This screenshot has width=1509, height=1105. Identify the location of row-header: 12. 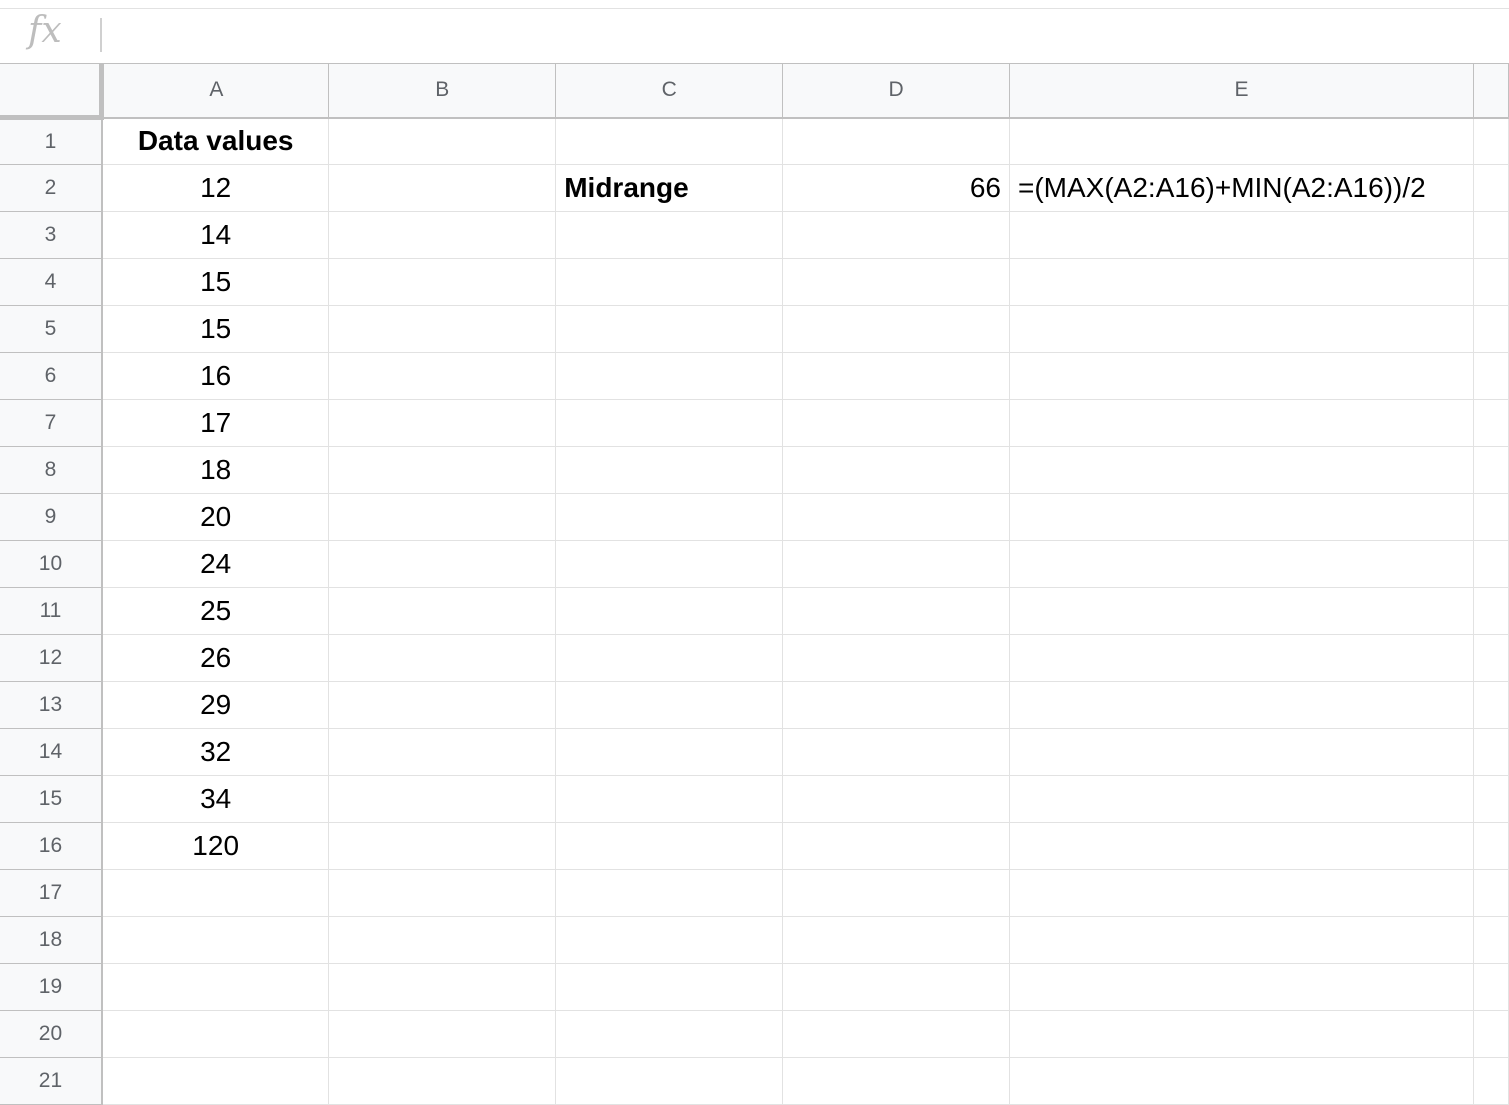
(51, 658).